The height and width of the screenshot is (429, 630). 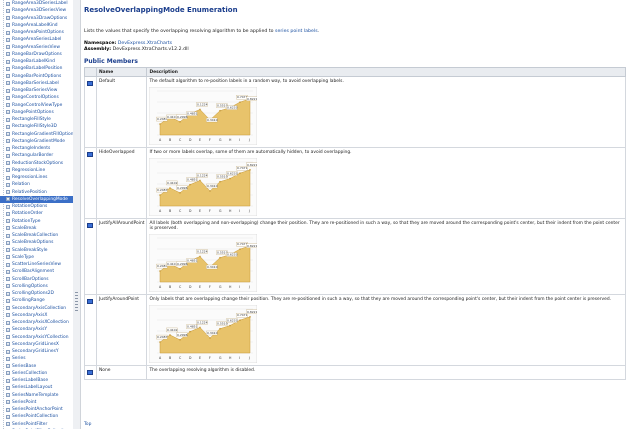 I want to click on tree-item: RectangleFillStyle, so click(x=36, y=119).